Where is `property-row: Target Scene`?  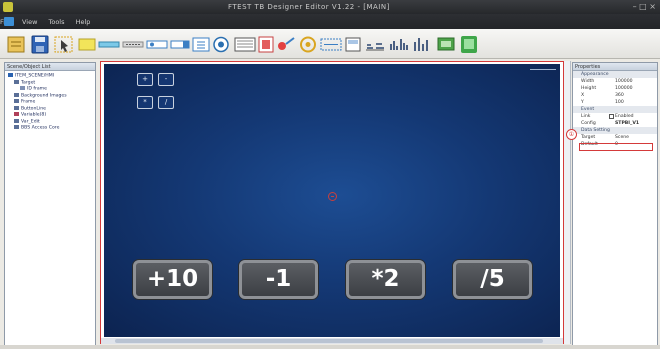 property-row: Target Scene is located at coordinates (615, 137).